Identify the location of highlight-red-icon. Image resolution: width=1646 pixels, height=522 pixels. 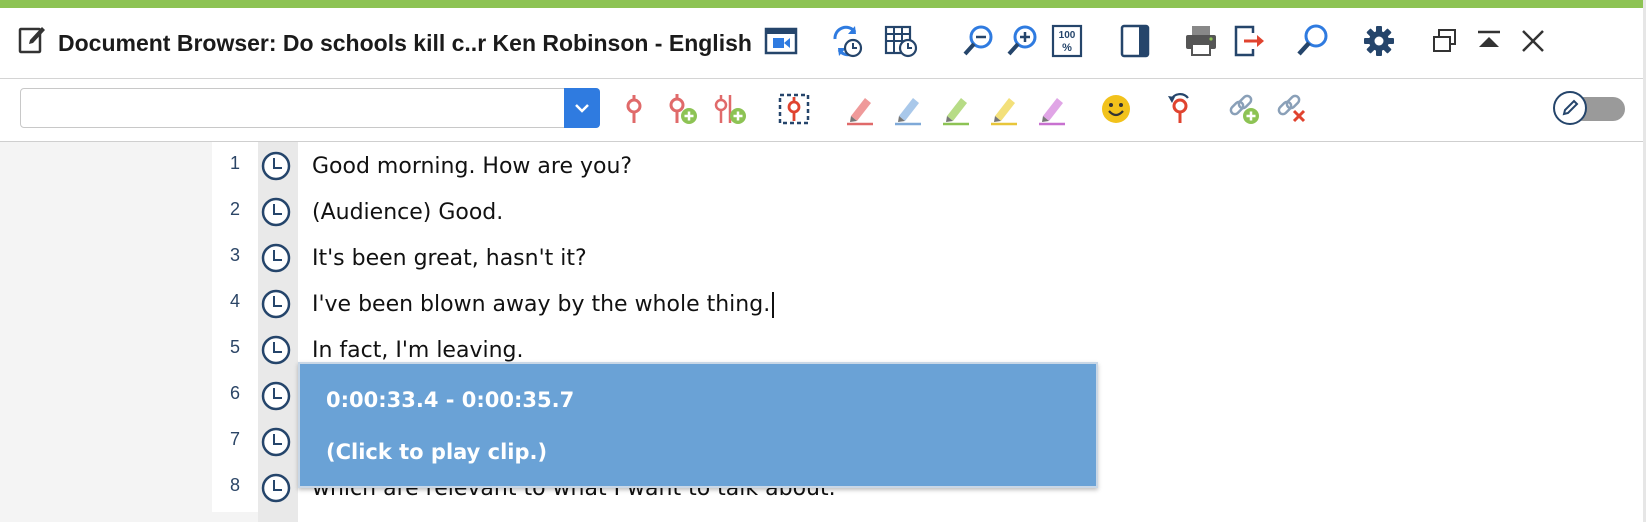
(860, 109).